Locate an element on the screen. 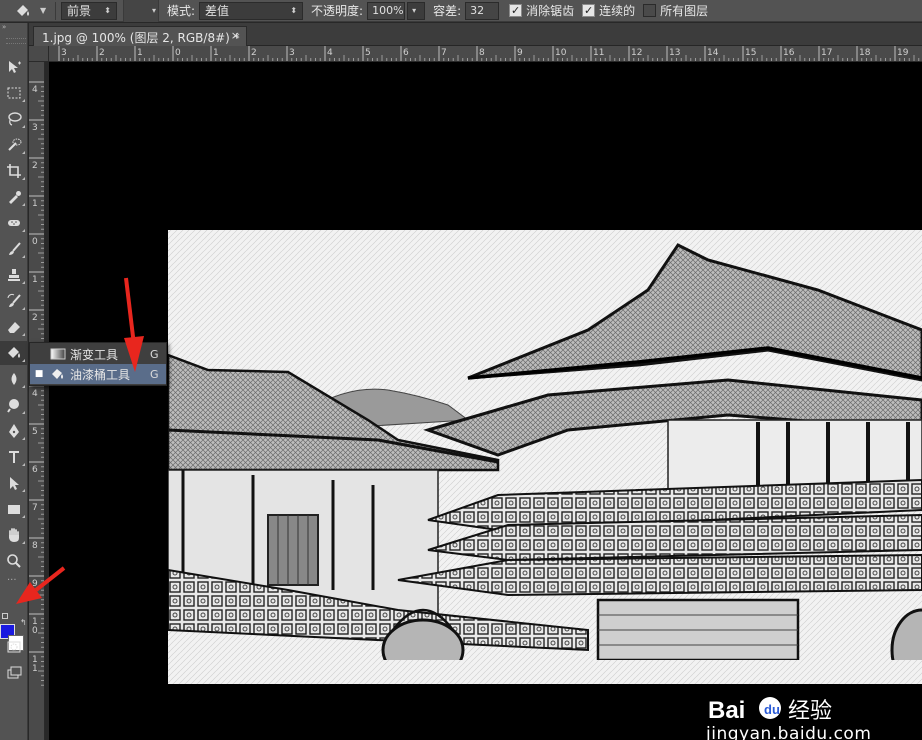 The width and height of the screenshot is (922, 740). dodge-icon is located at coordinates (12, 406).